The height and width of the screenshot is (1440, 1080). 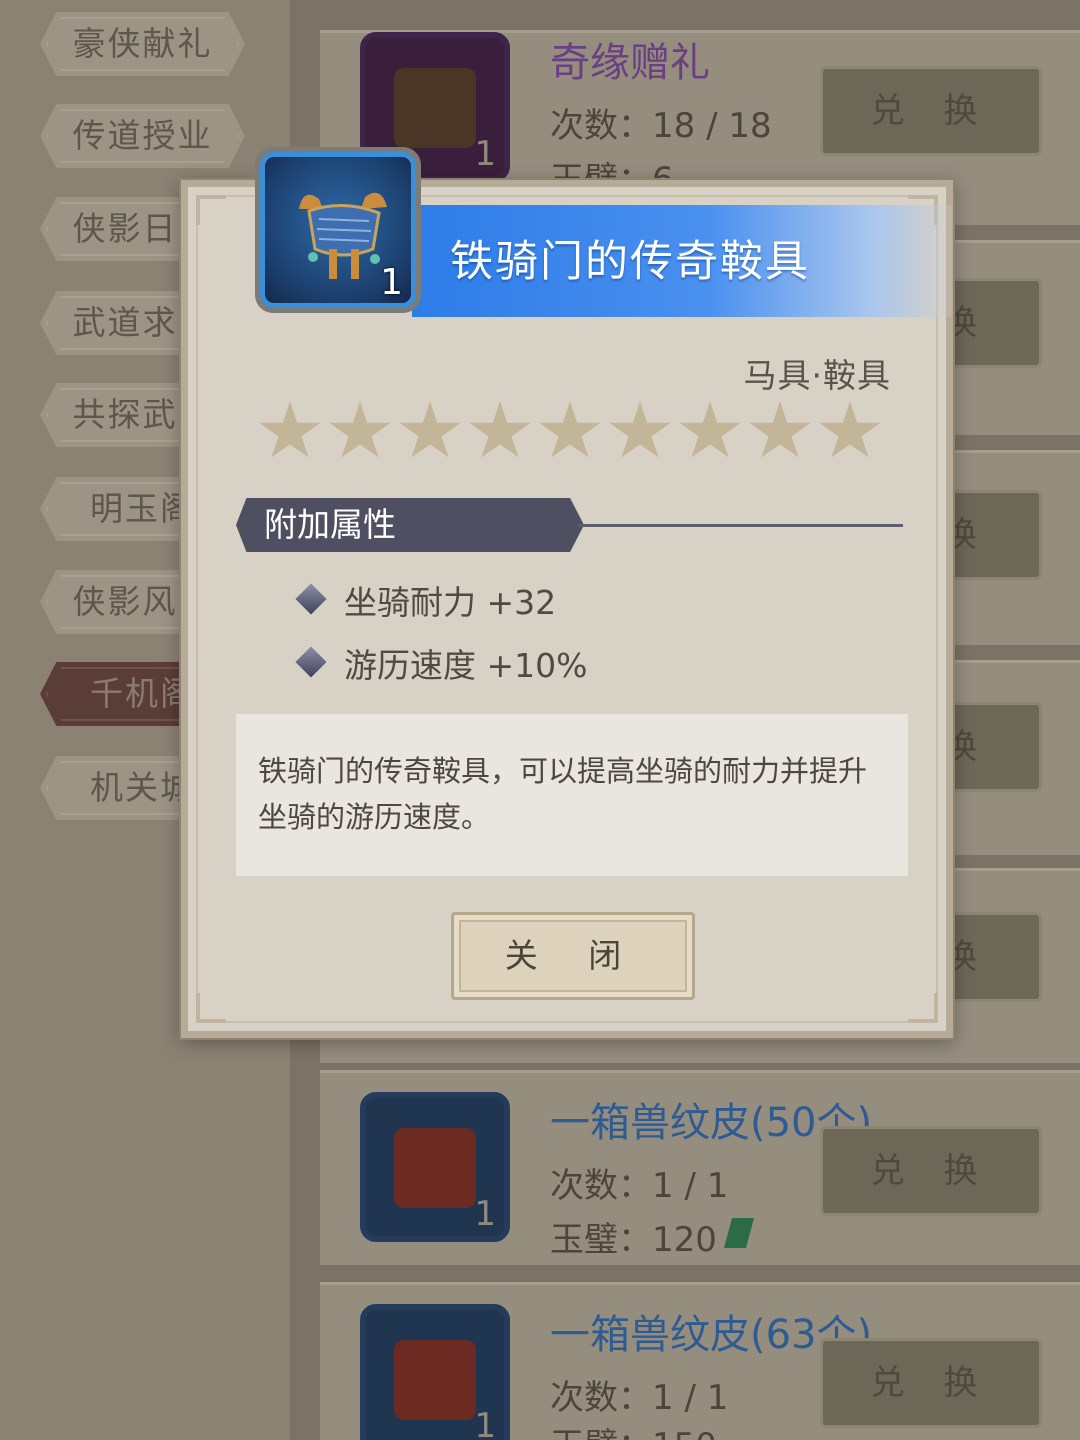 What do you see at coordinates (633, 1240) in the screenshot?
I see `item-price: 玉璧：120` at bounding box center [633, 1240].